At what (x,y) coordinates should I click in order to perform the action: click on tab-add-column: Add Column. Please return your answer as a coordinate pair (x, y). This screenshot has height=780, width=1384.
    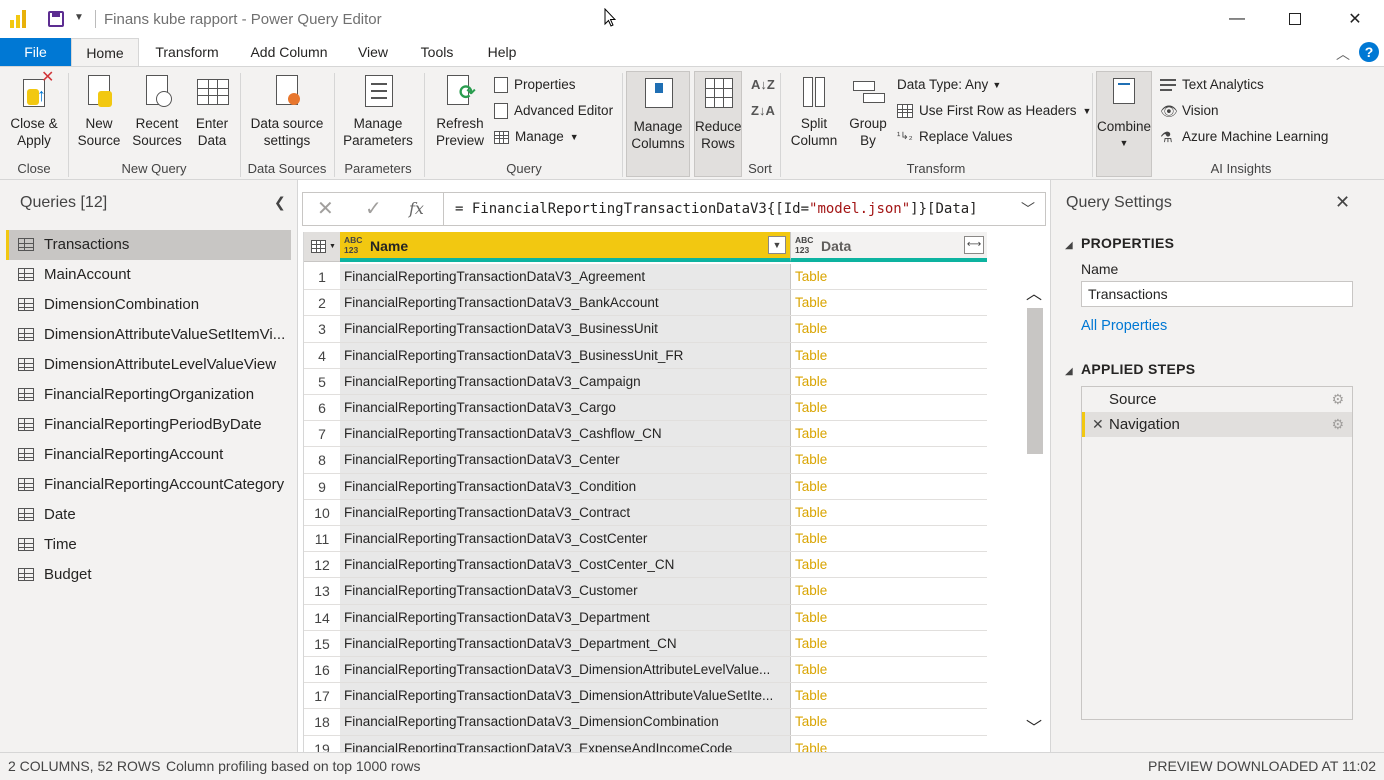
    Looking at the image, I should click on (289, 52).